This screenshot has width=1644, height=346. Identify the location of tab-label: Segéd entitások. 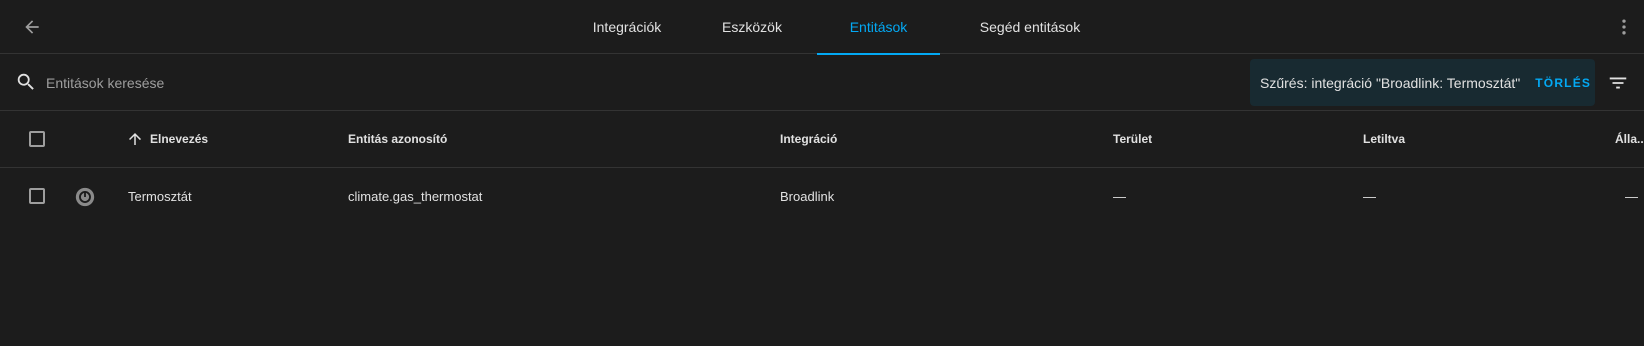
(1030, 27).